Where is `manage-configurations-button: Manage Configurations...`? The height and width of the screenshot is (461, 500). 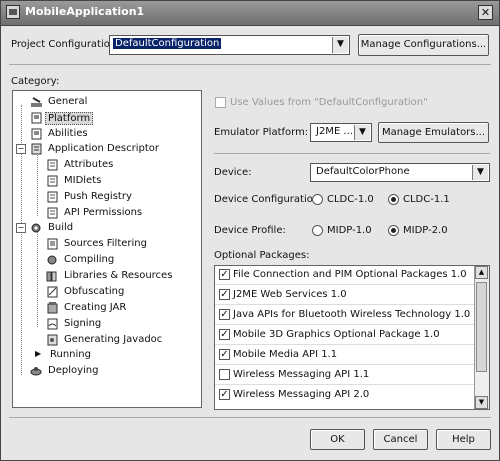
manage-configurations-button: Manage Configurations... is located at coordinates (423, 45).